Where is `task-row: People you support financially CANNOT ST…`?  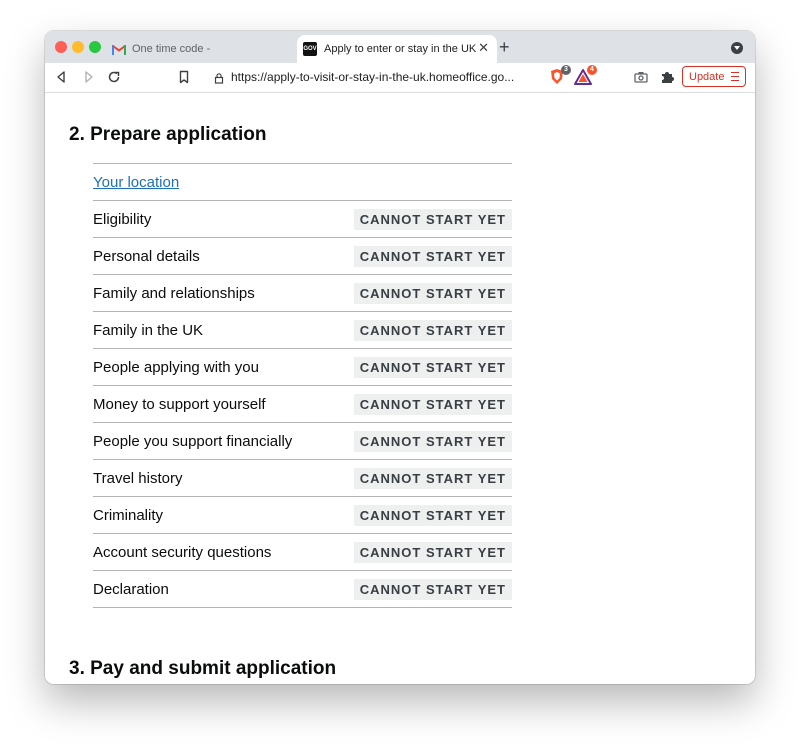 task-row: People you support financially CANNOT ST… is located at coordinates (302, 441).